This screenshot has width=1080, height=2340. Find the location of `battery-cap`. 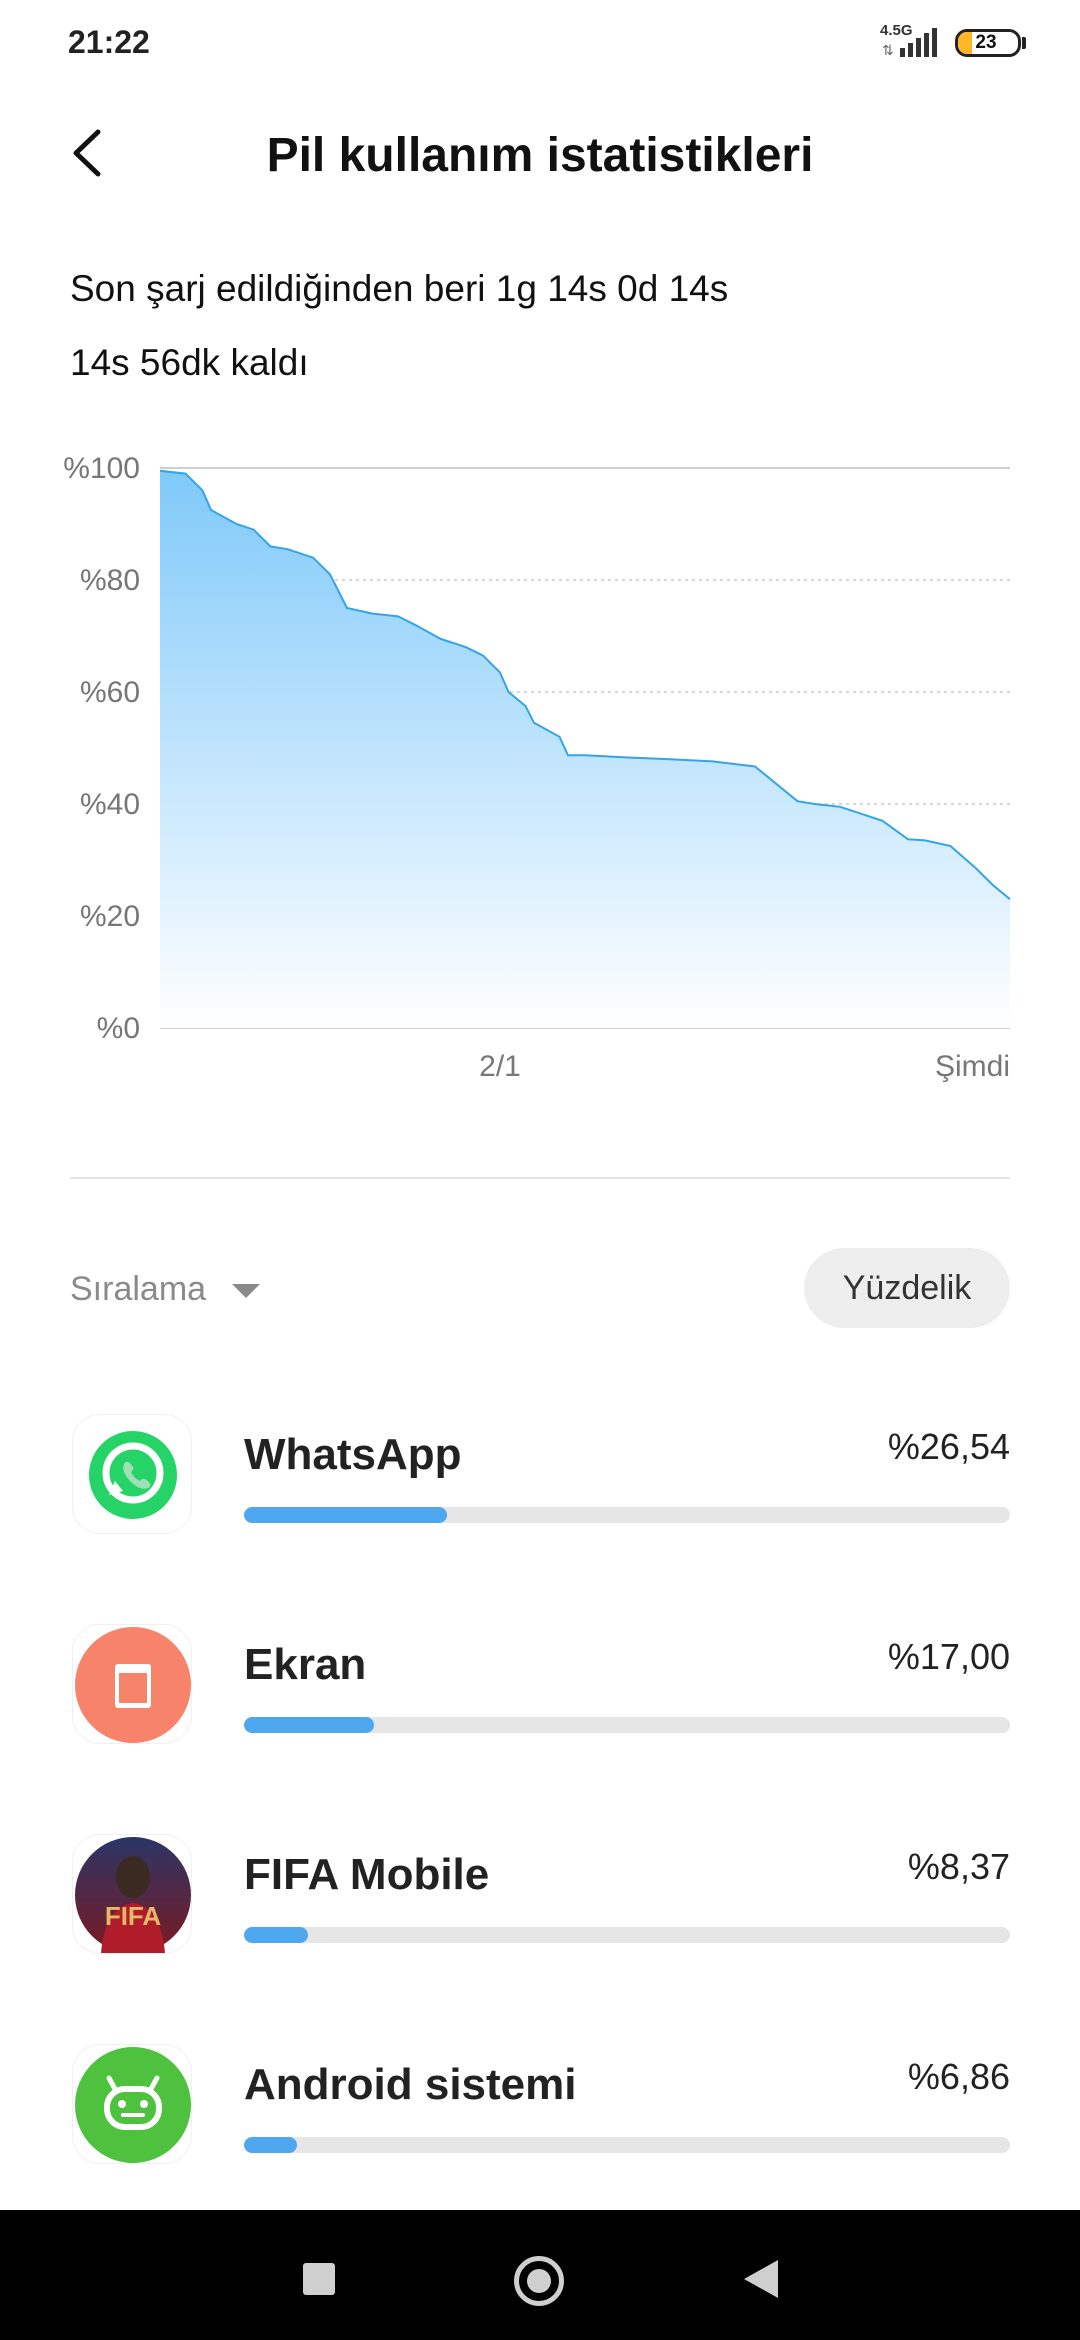

battery-cap is located at coordinates (1024, 43).